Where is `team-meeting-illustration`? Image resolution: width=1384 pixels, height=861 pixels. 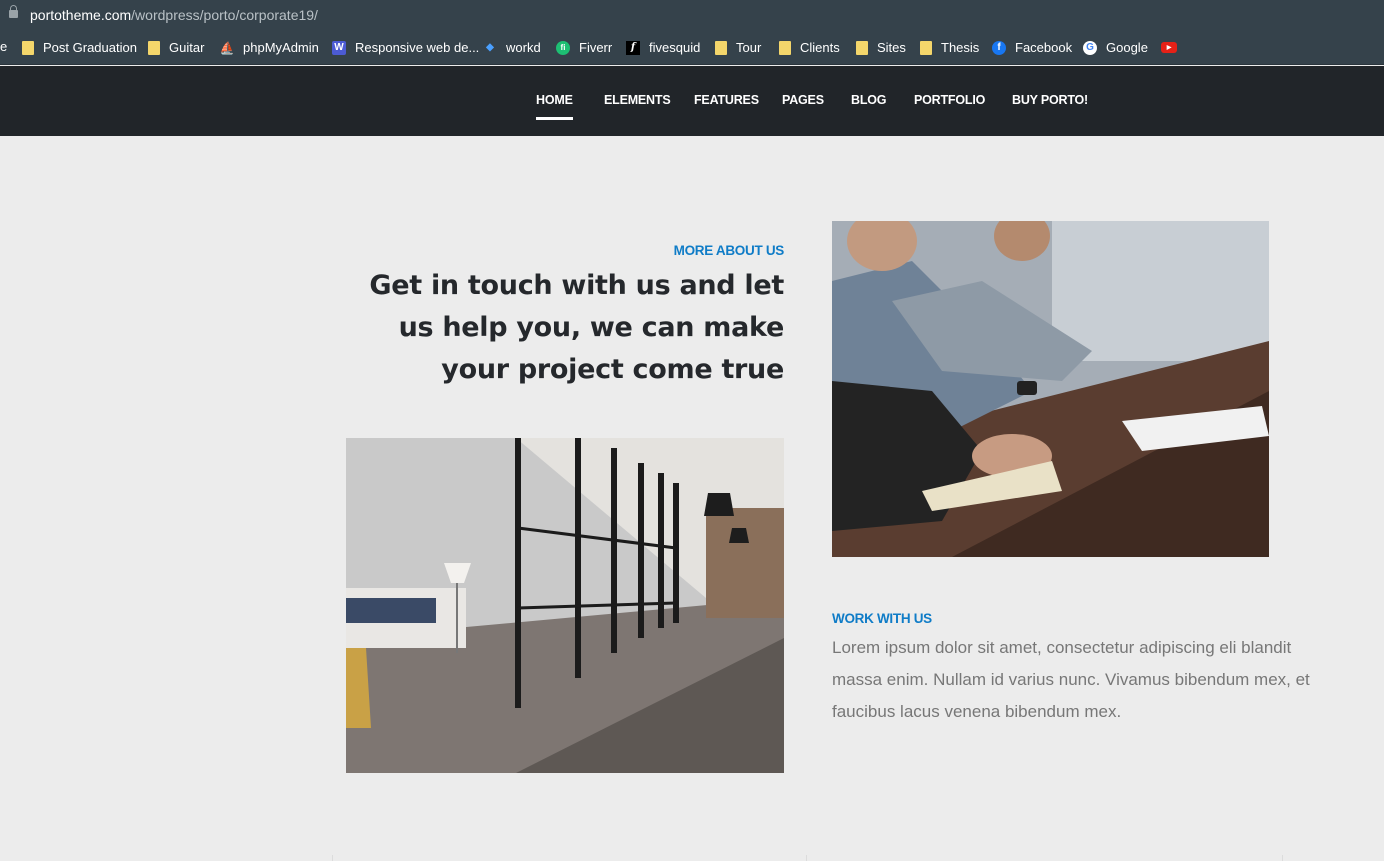 team-meeting-illustration is located at coordinates (1050, 389).